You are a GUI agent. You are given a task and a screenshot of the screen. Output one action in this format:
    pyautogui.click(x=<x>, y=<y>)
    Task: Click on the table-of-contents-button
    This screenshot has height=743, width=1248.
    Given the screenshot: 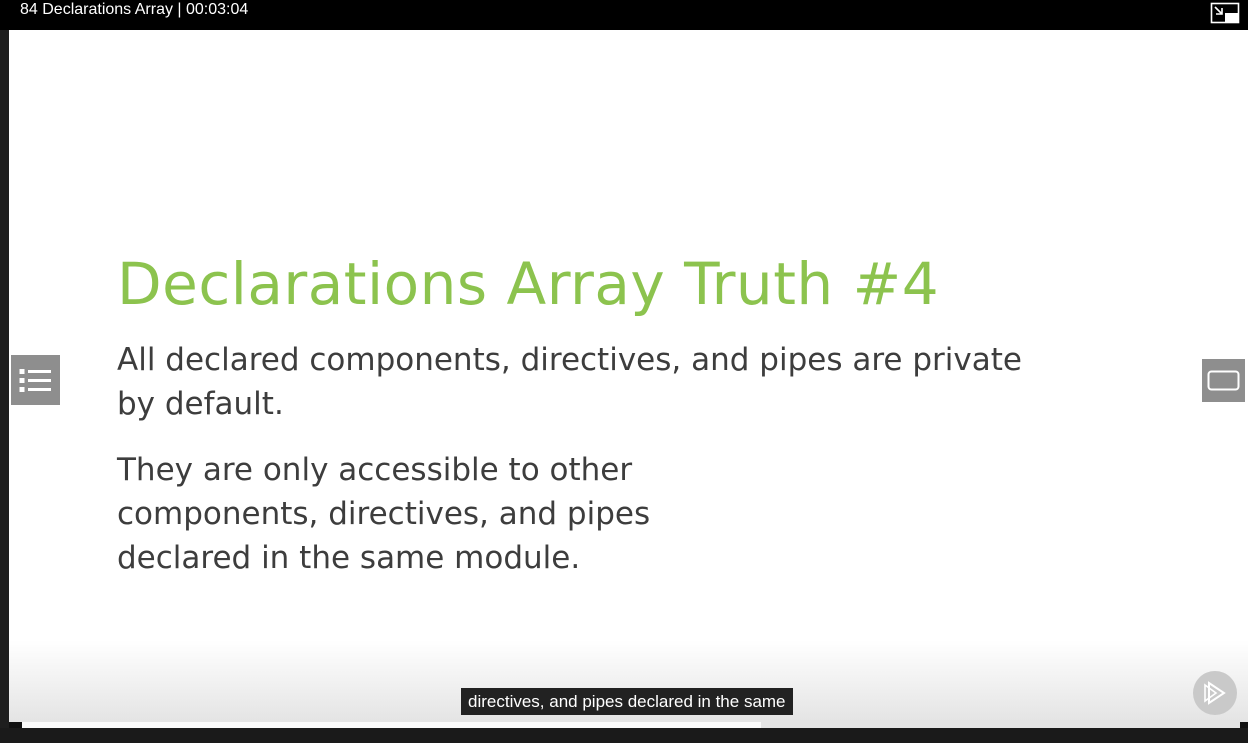 What is the action you would take?
    pyautogui.click(x=35, y=380)
    